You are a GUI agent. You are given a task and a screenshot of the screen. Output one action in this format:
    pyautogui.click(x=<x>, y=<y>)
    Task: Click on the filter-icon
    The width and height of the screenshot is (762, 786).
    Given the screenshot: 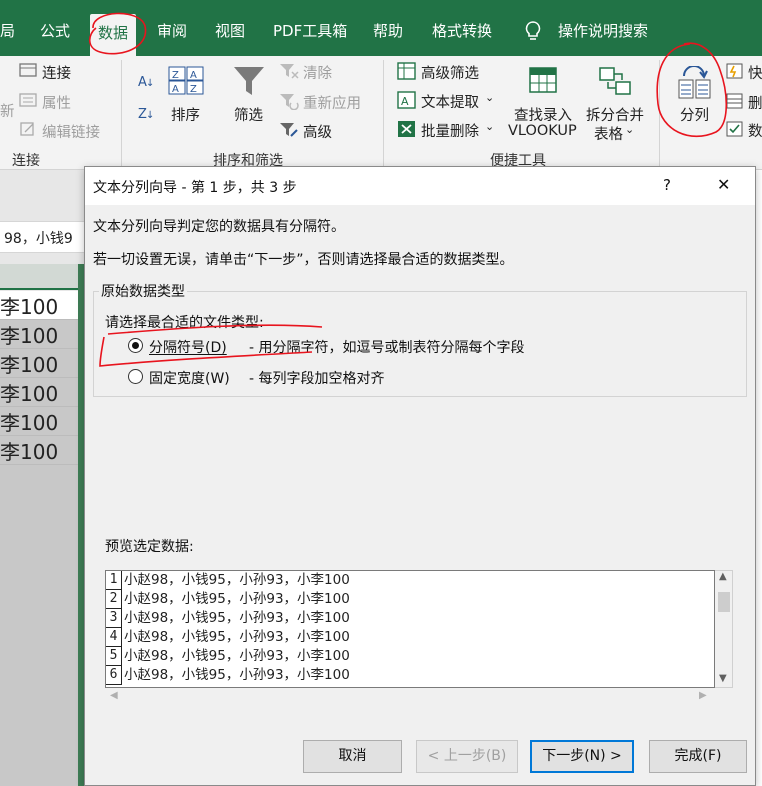 What is the action you would take?
    pyautogui.click(x=249, y=81)
    